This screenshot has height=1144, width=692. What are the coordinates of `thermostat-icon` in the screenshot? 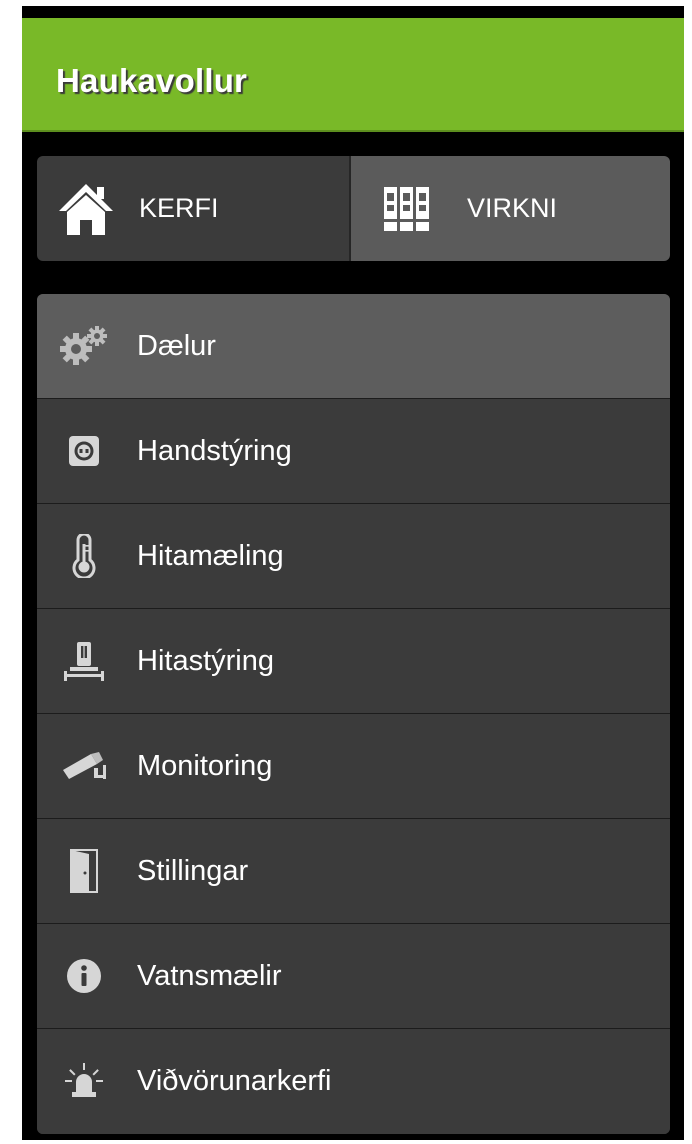 It's located at (84, 661).